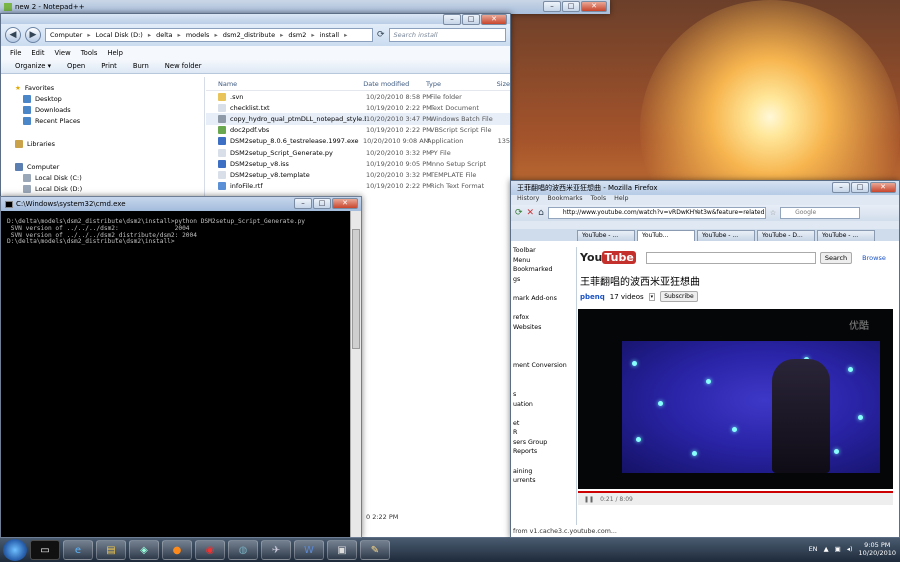  I want to click on youtube-search-button: Search, so click(836, 257).